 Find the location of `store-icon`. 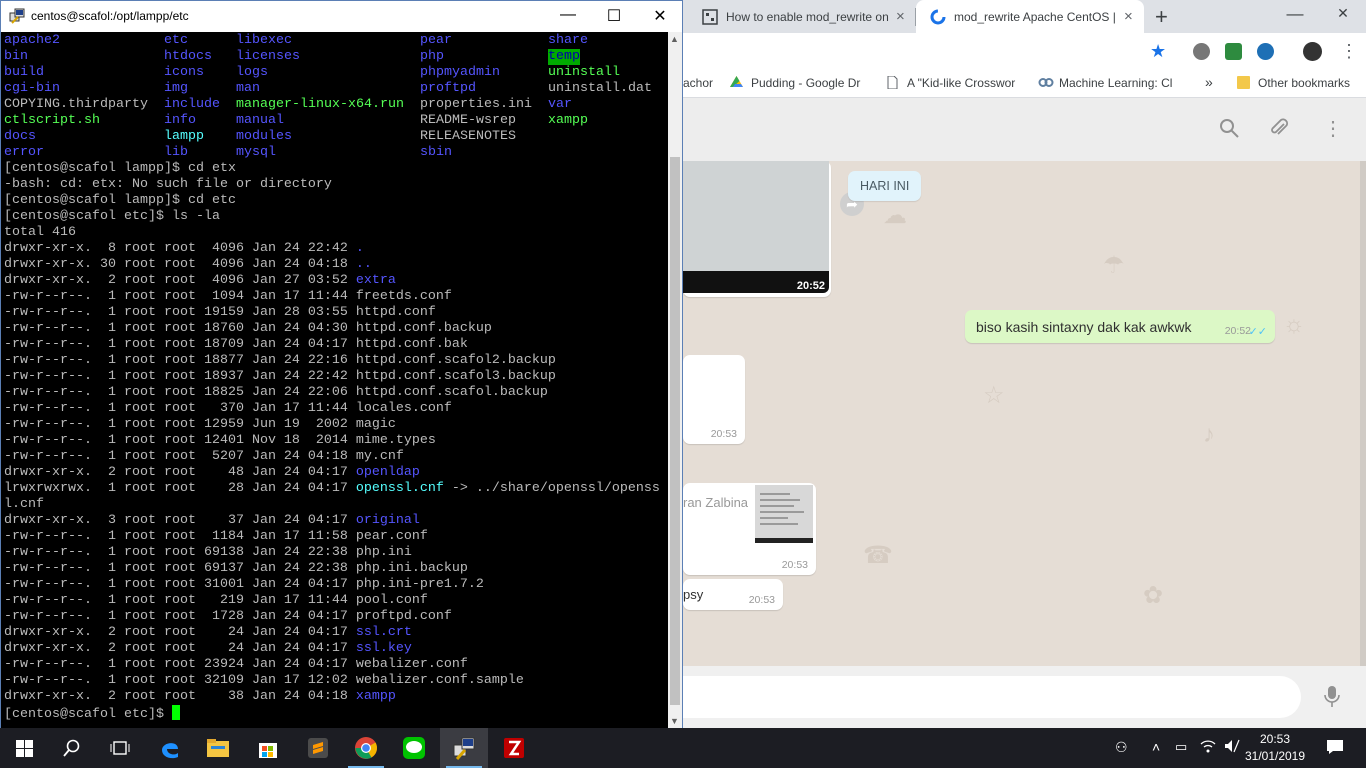

store-icon is located at coordinates (268, 748).